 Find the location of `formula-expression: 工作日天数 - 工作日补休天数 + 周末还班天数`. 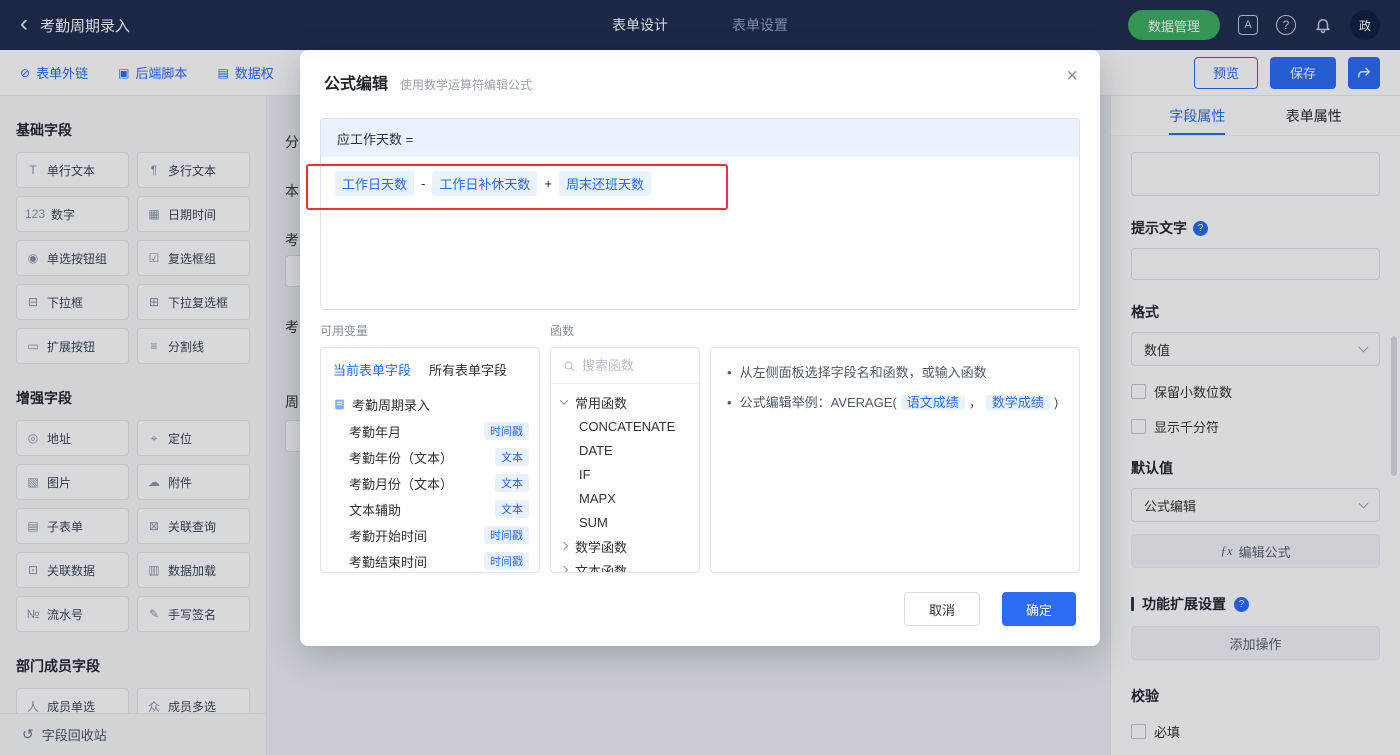

formula-expression: 工作日天数 - 工作日补休天数 + 周末还班天数 is located at coordinates (493, 183).